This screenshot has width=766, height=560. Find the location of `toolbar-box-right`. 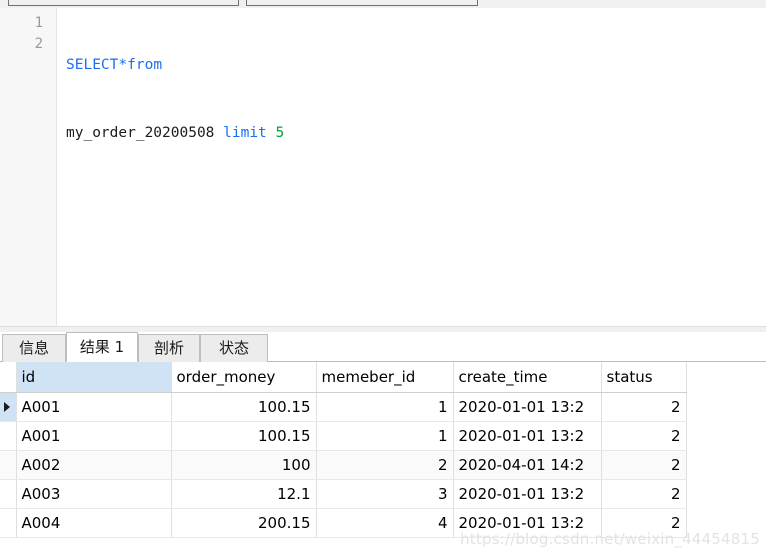

toolbar-box-right is located at coordinates (362, 3).